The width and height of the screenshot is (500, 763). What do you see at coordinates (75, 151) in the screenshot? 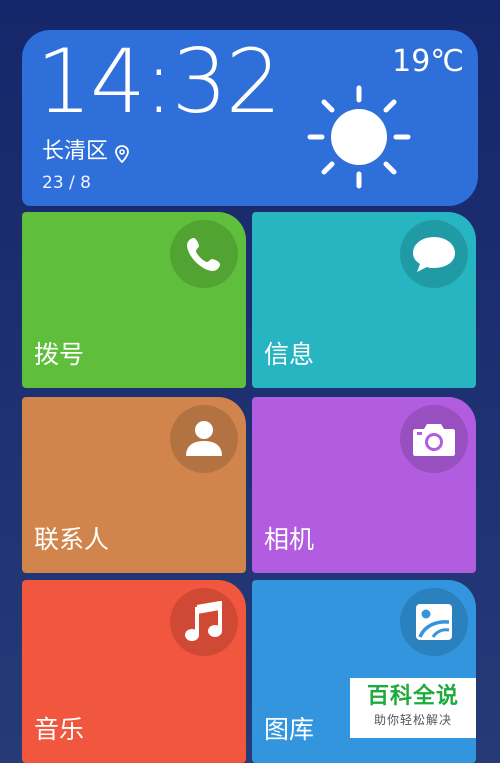
I see `location-name: 长清区` at bounding box center [75, 151].